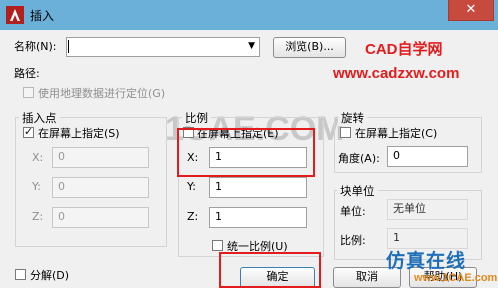 The width and height of the screenshot is (498, 288). I want to click on window-title: 插入, so click(42, 16).